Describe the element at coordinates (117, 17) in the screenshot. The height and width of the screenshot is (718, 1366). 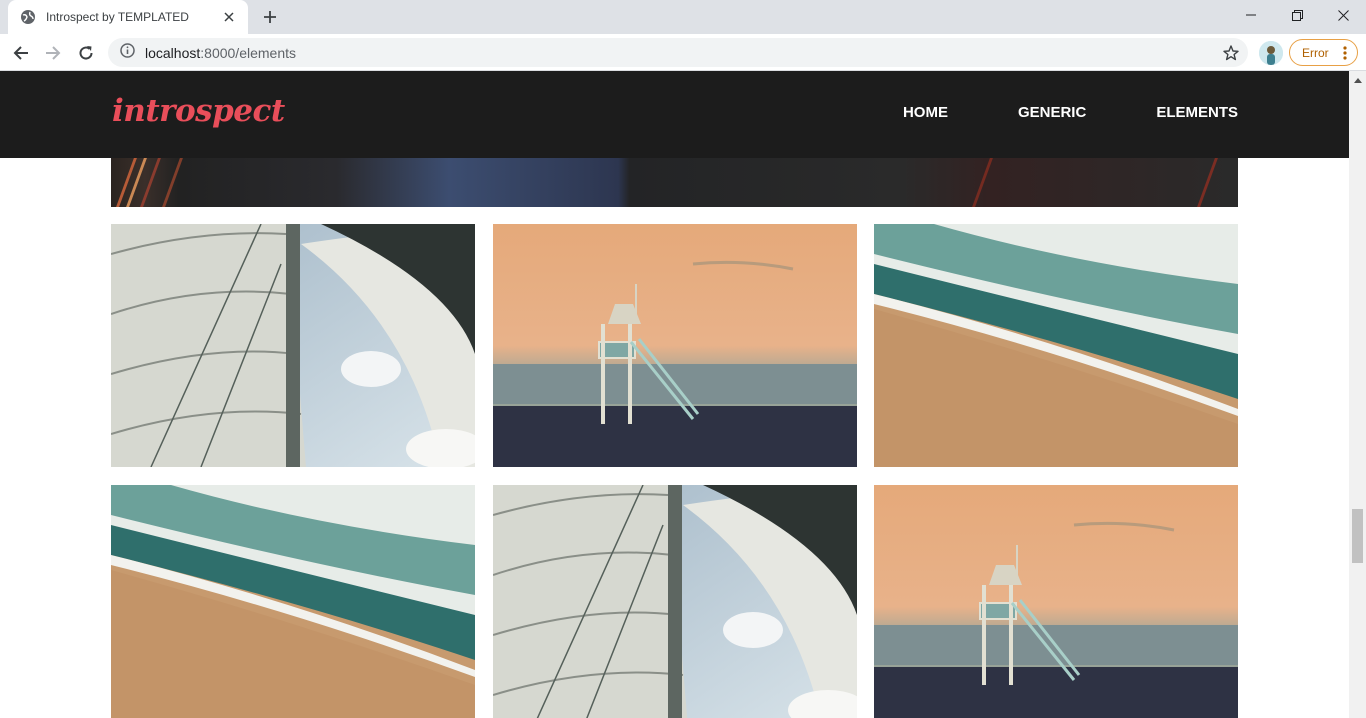
I see `tab-title: Introspect by TEMPLATED` at that location.